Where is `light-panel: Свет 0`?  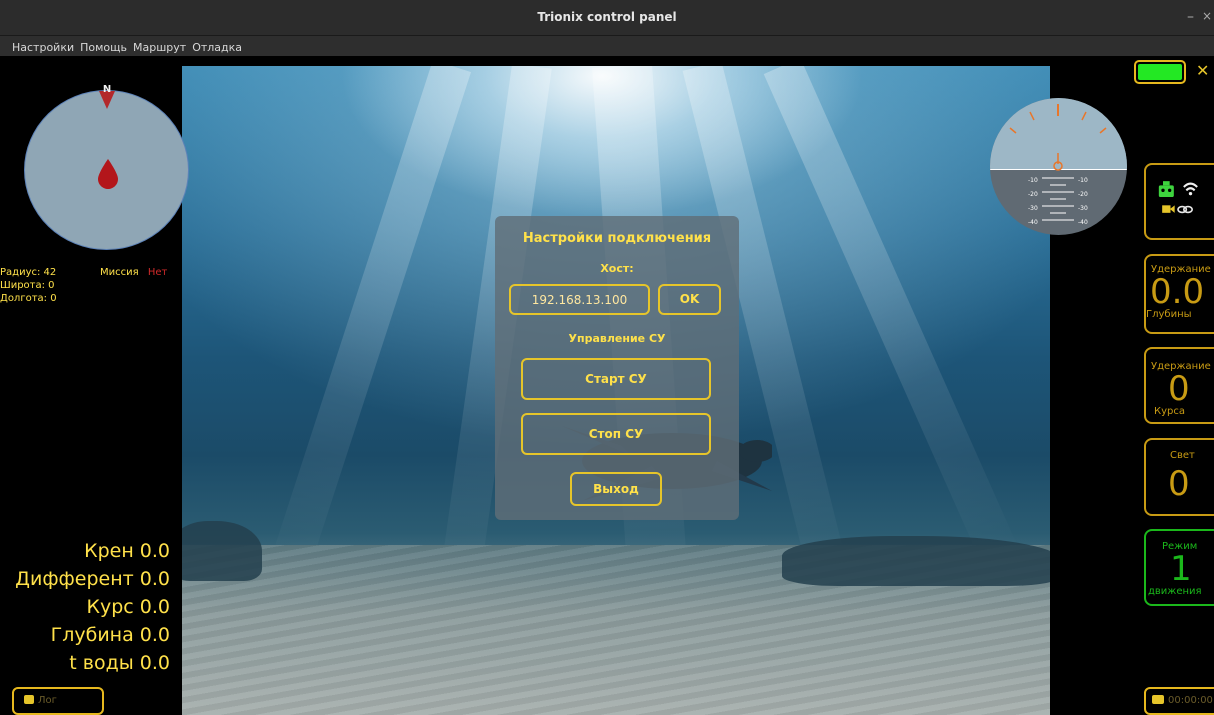 light-panel: Свет 0 is located at coordinates (1179, 477).